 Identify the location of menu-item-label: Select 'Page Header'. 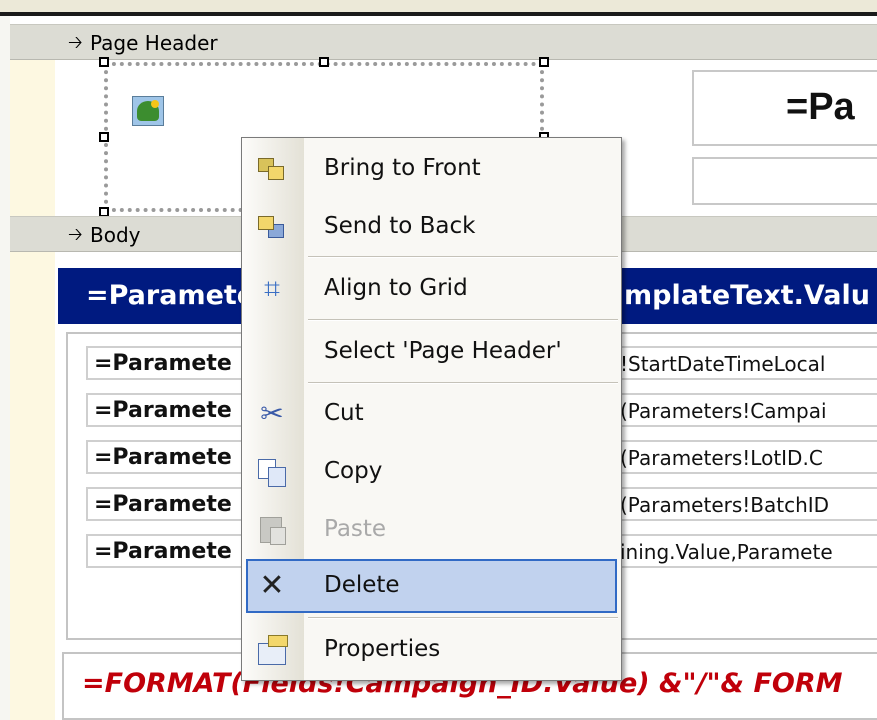
(443, 351).